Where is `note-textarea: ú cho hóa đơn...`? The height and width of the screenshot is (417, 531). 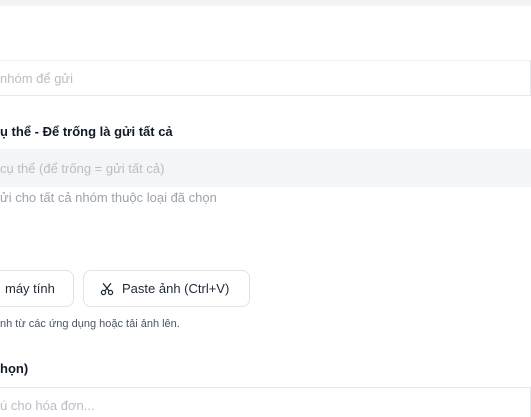
note-textarea: ú cho hóa đơn... is located at coordinates (265, 402).